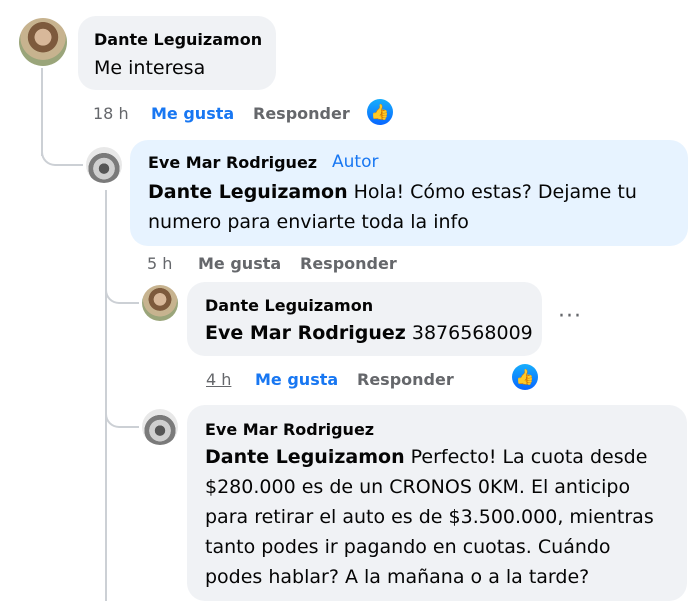  I want to click on reply-text-line: tanto podes ir pagando en cuotas. Cuándo, so click(408, 547).